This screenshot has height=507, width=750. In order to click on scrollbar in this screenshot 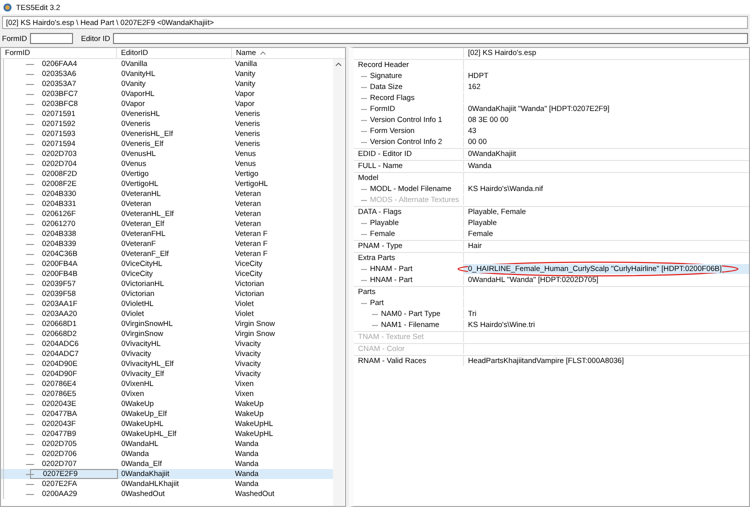, I will do `click(338, 282)`.